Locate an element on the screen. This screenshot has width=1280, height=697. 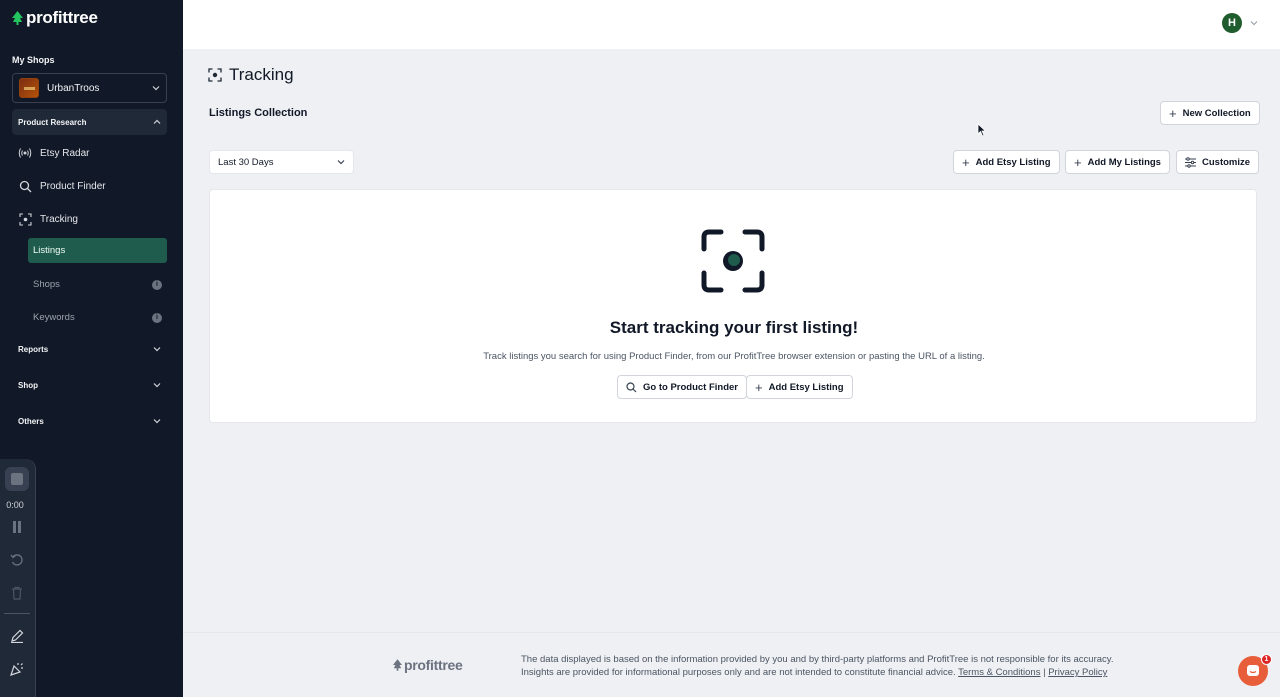
button-label: Customize is located at coordinates (1226, 162).